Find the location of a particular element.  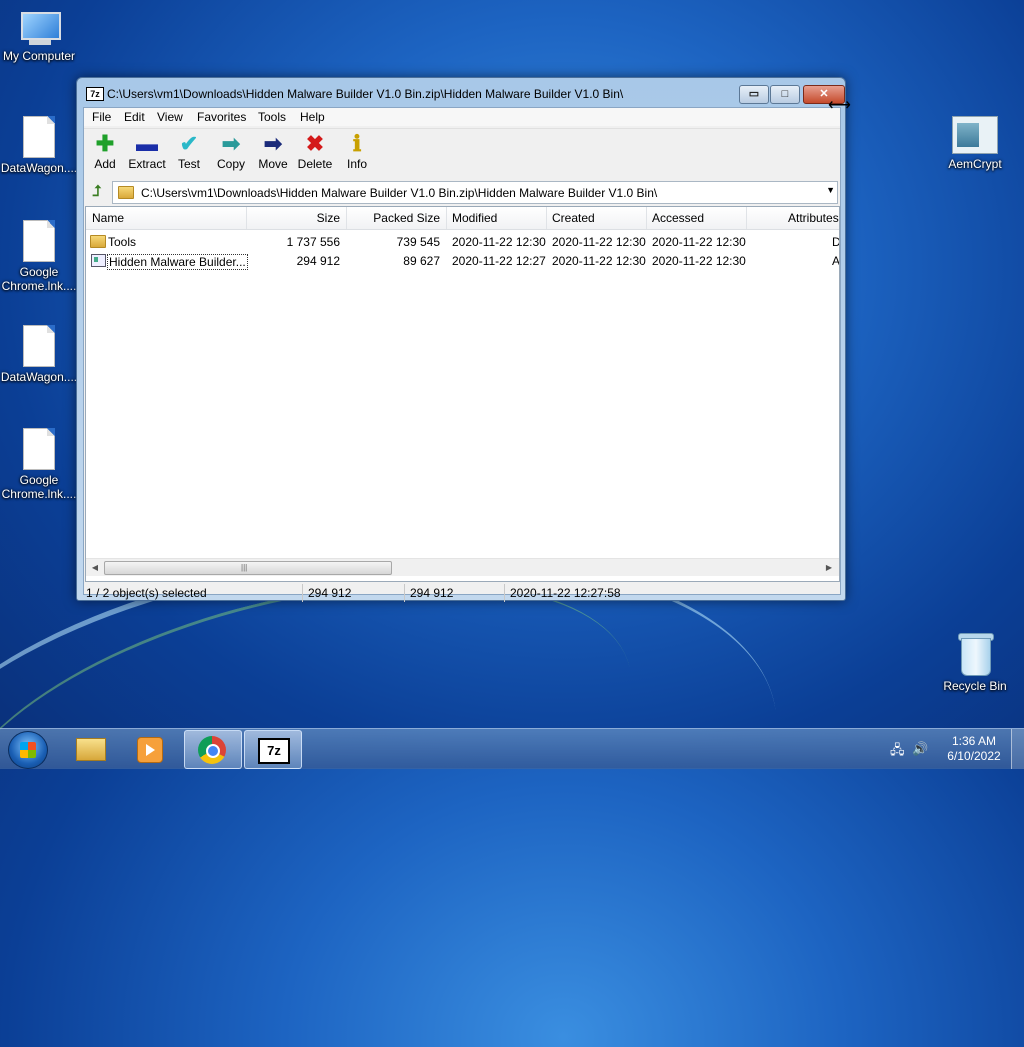

scroll-right-icon: ▶ is located at coordinates (829, 567).